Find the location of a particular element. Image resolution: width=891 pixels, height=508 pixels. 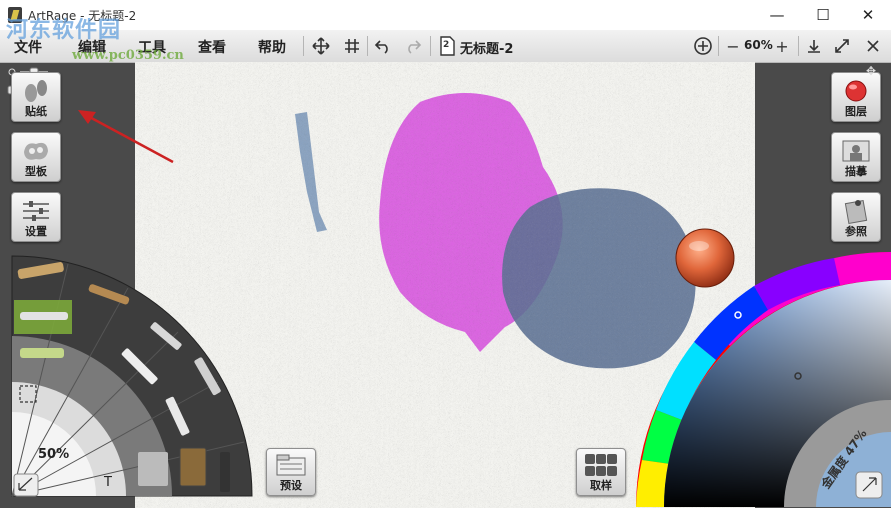

presets-label: 预设 is located at coordinates (291, 485).